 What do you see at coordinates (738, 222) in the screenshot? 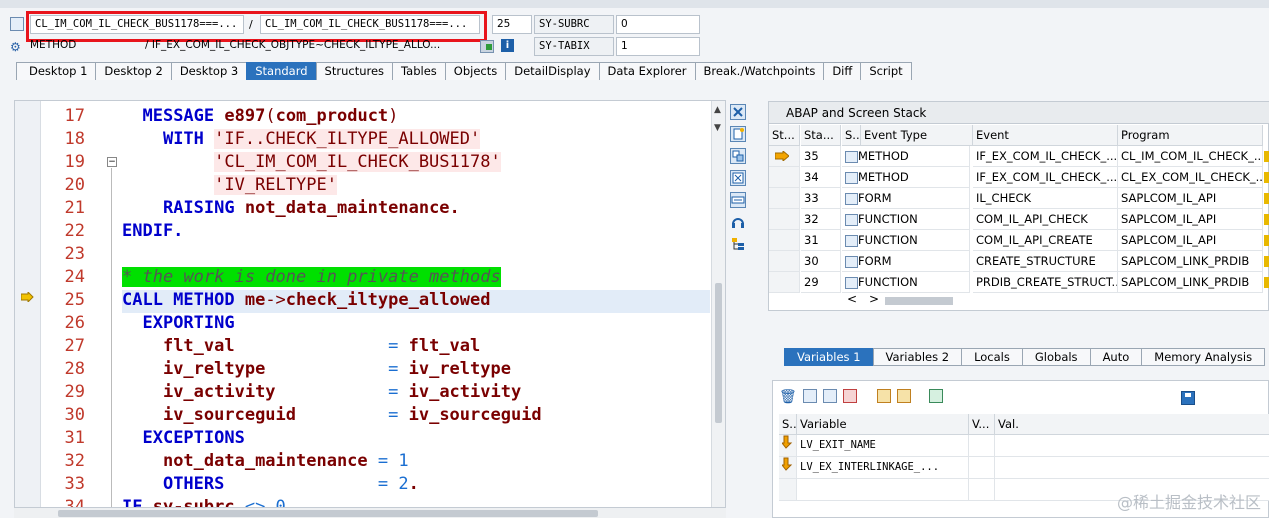
I see `headset-tool-icon` at bounding box center [738, 222].